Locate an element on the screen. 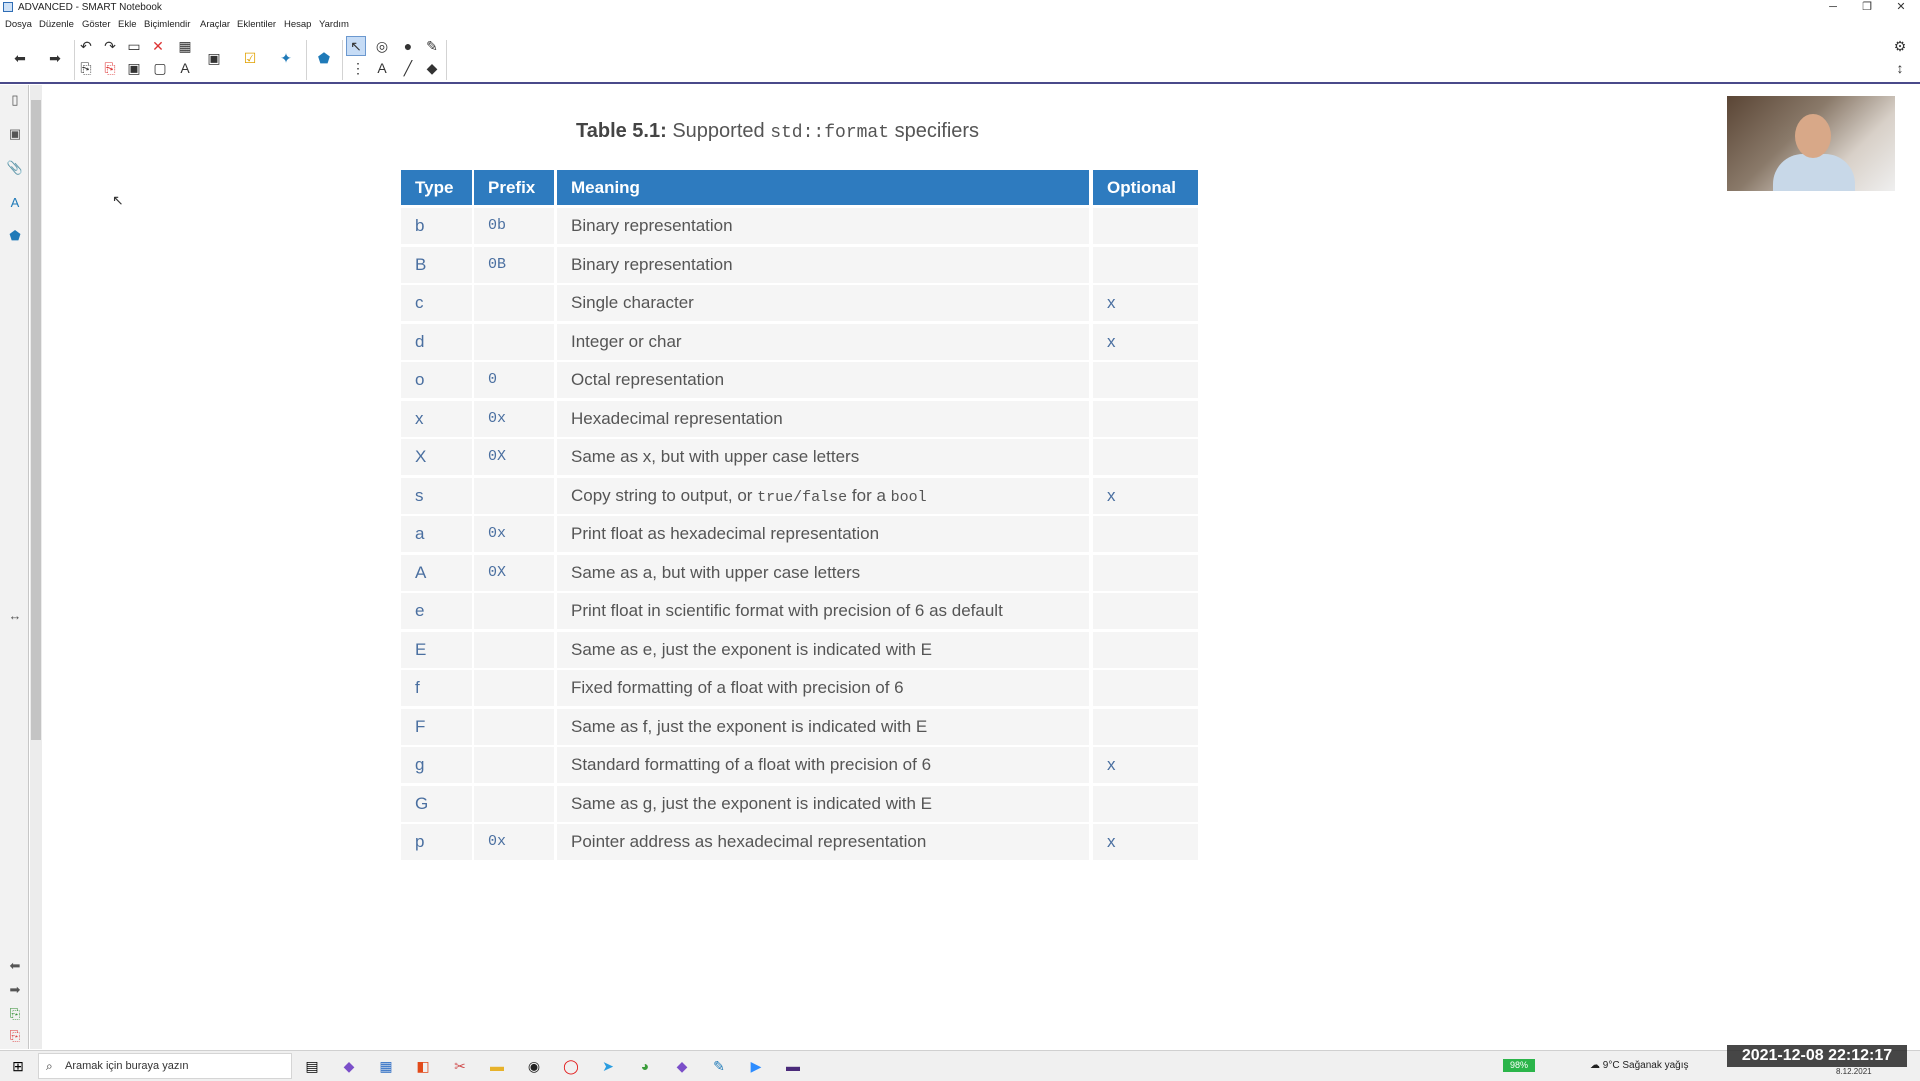 This screenshot has width=1920, height=1081. header-meaning: Meaning is located at coordinates (823, 187).